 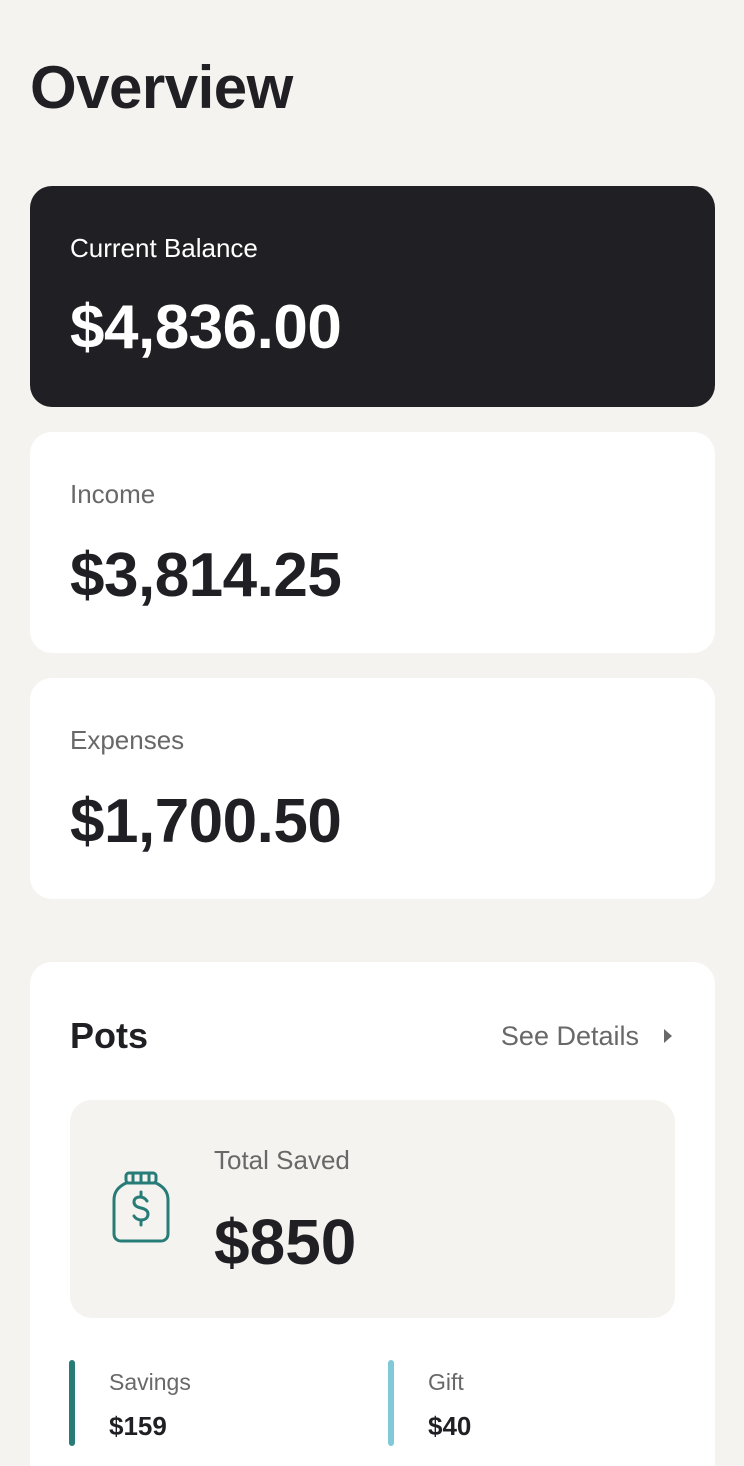 What do you see at coordinates (199, 1399) in the screenshot?
I see `pot-item-savings: Savings $159` at bounding box center [199, 1399].